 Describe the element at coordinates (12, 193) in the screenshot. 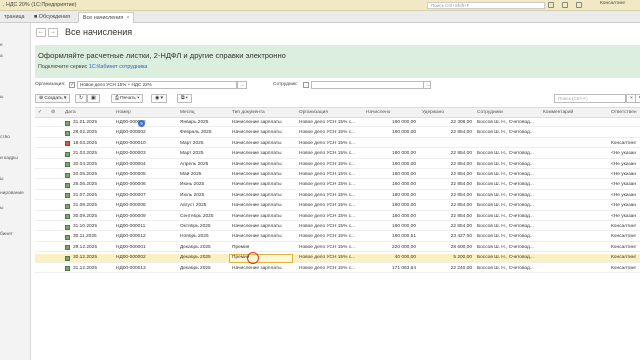

I see `sidebar-item: нирование` at that location.